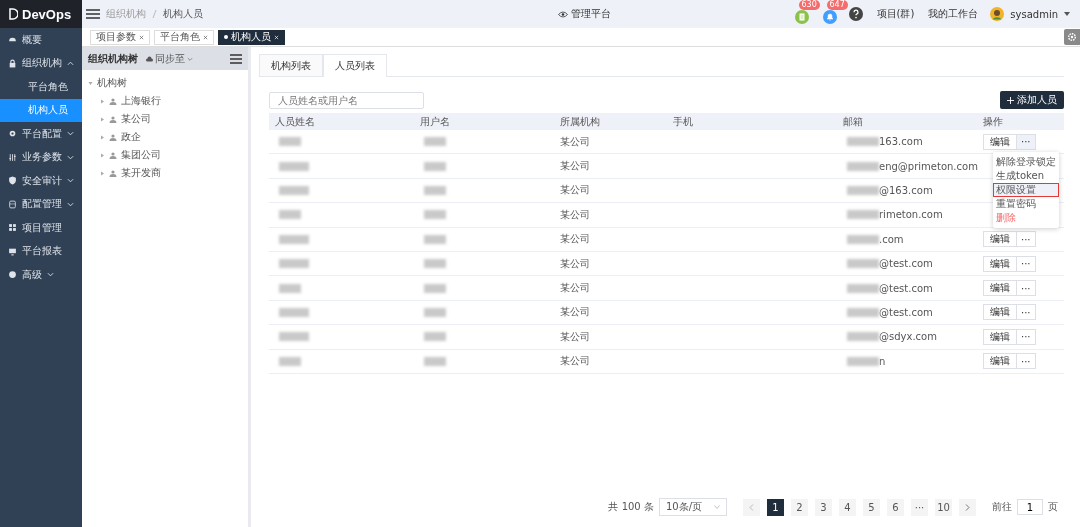 The height and width of the screenshot is (527, 1080). What do you see at coordinates (837, 5) in the screenshot?
I see `count-badge: 647` at bounding box center [837, 5].